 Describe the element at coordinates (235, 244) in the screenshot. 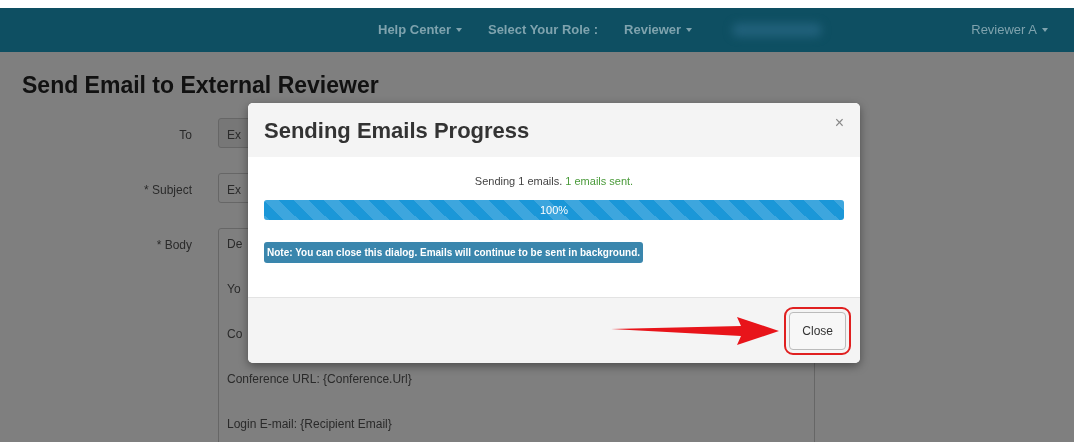

I see `body-line: De` at that location.